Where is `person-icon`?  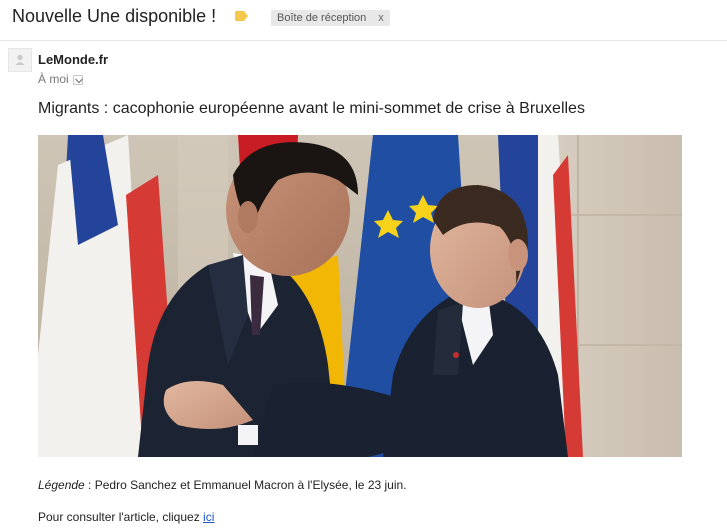 person-icon is located at coordinates (20, 59).